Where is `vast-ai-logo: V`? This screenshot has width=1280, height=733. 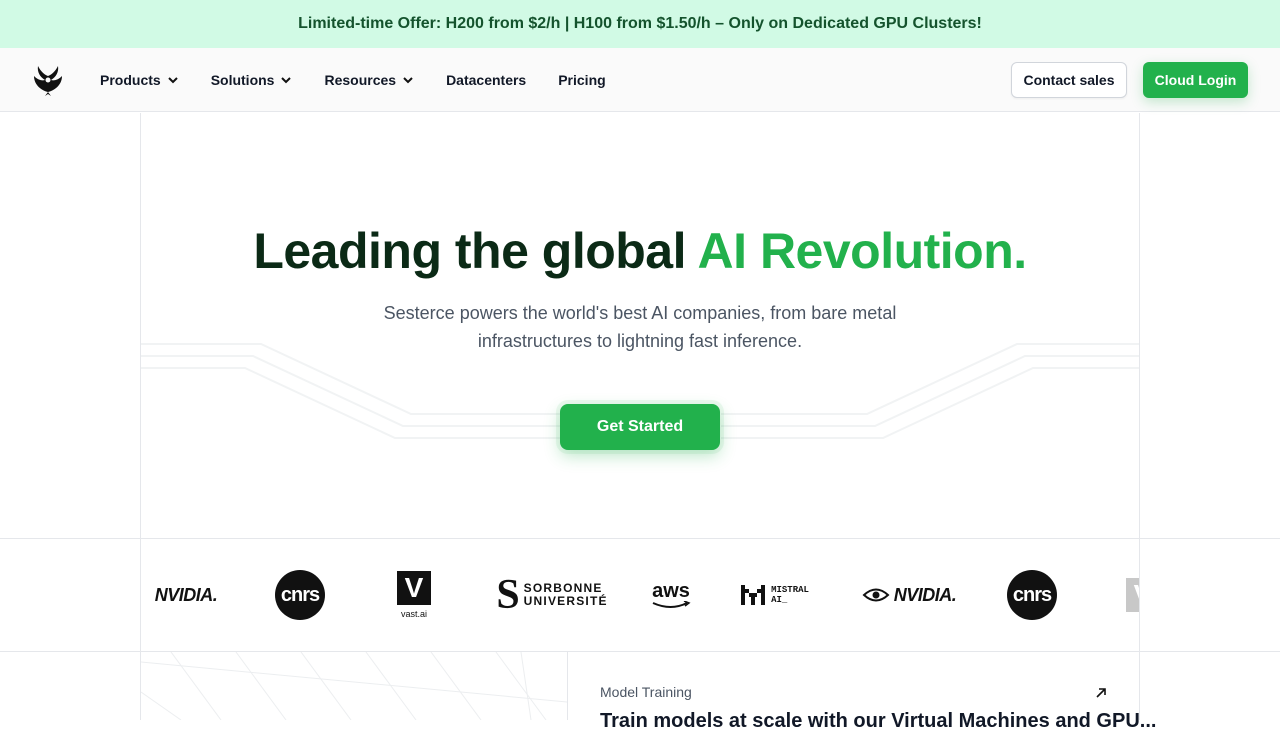
vast-ai-logo: V is located at coordinates (1132, 595).